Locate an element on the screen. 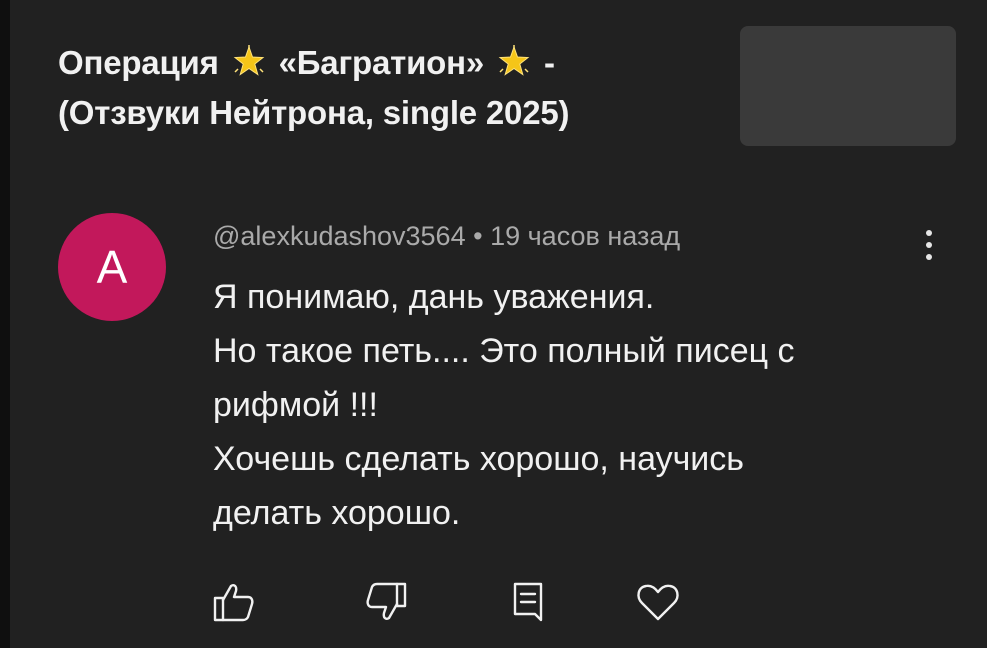 The image size is (987, 648). comment-author: @alexkudashov3564 is located at coordinates (339, 236).